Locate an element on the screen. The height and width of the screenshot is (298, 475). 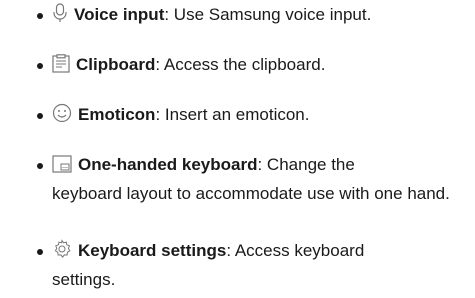
item-description: : Insert an emoticon. is located at coordinates (232, 114).